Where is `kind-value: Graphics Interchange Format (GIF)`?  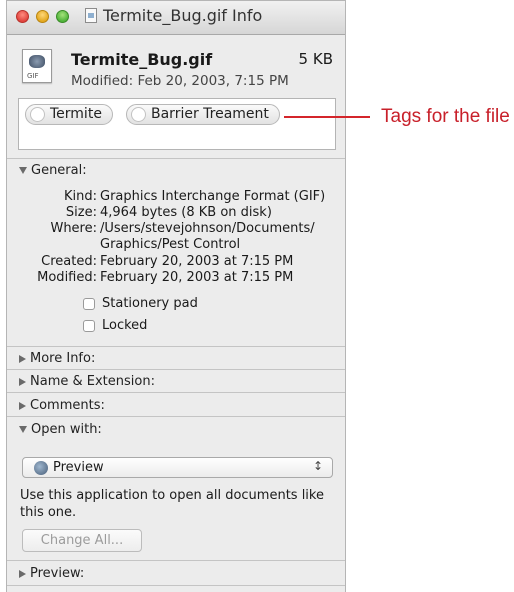 kind-value: Graphics Interchange Format (GIF) is located at coordinates (213, 196).